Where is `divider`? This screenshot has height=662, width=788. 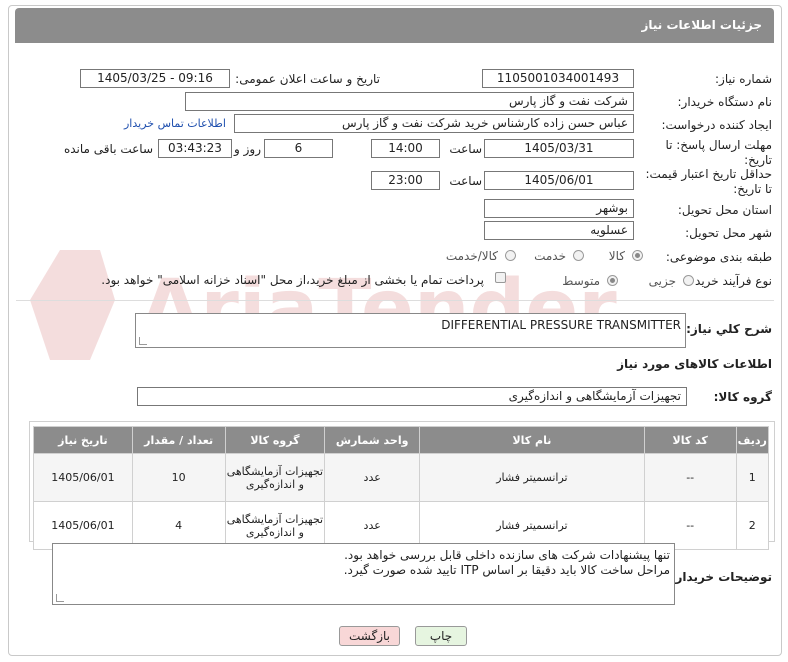
divider is located at coordinates (395, 300).